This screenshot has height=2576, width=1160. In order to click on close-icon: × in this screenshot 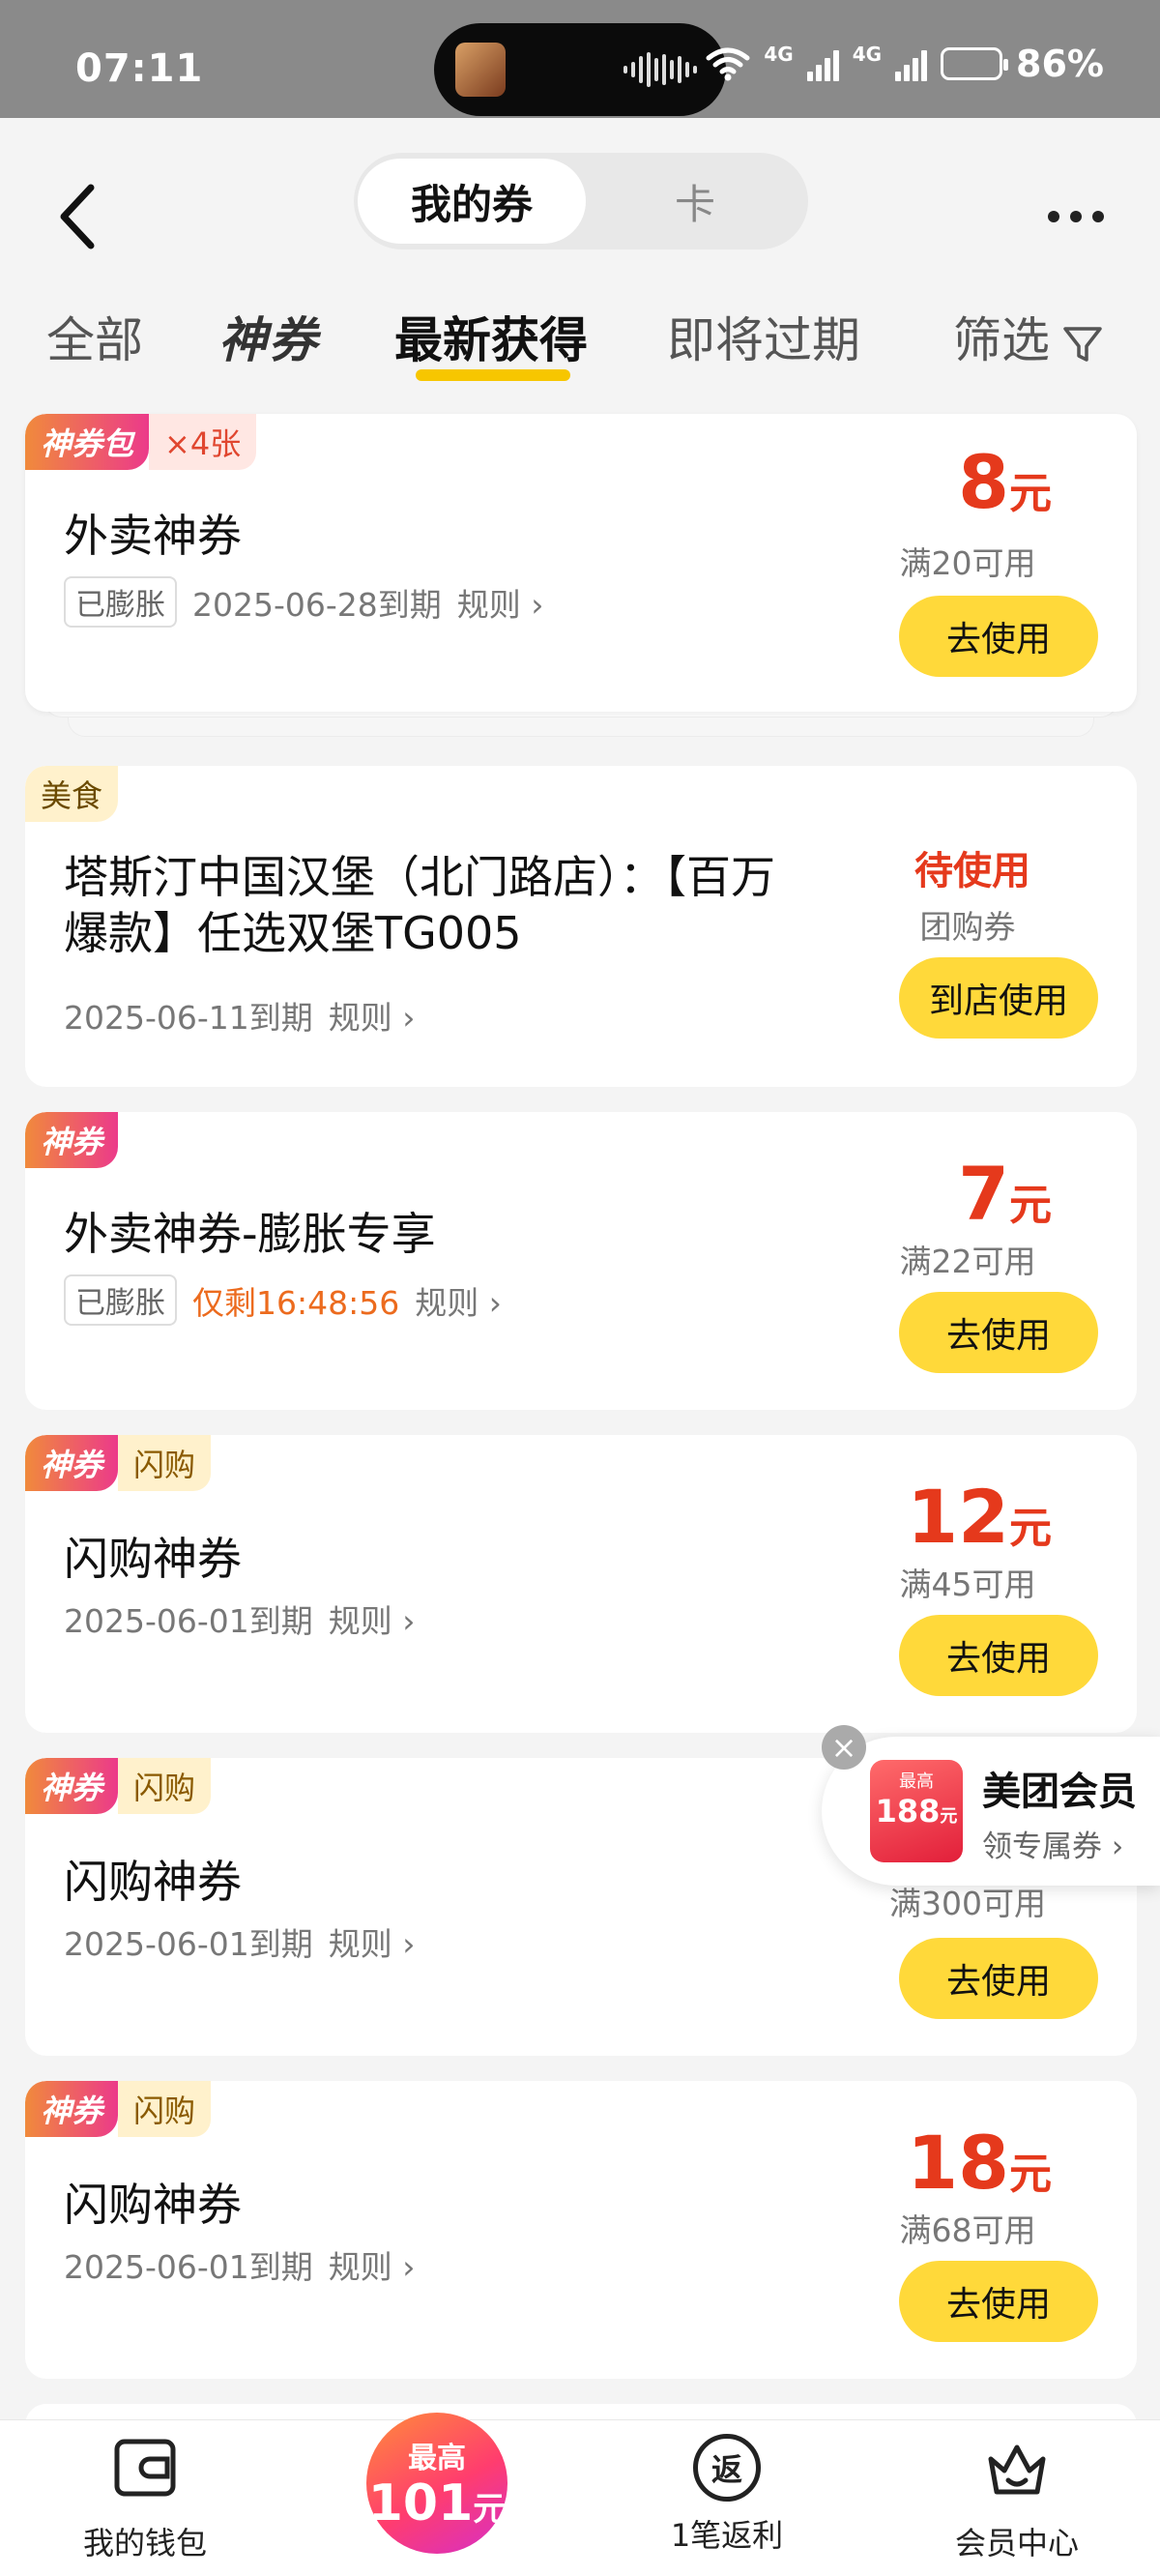, I will do `click(844, 1747)`.